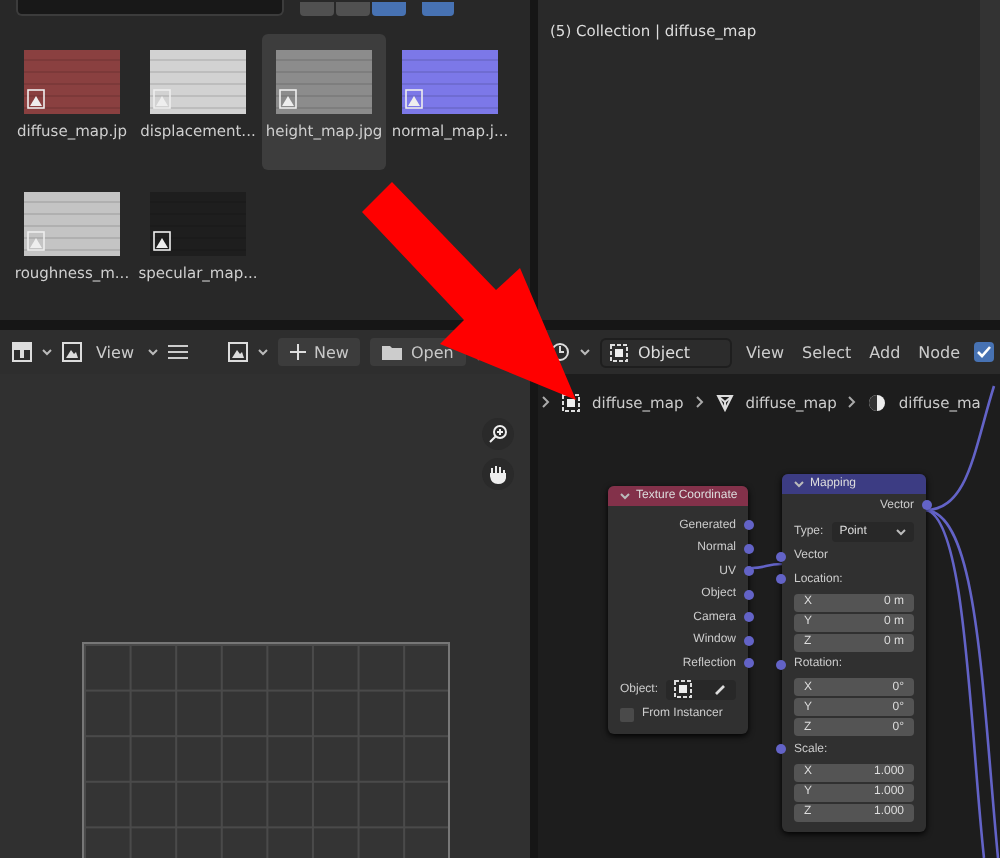 Image resolution: width=1000 pixels, height=858 pixels. What do you see at coordinates (939, 352) in the screenshot?
I see `menu-item: Node` at bounding box center [939, 352].